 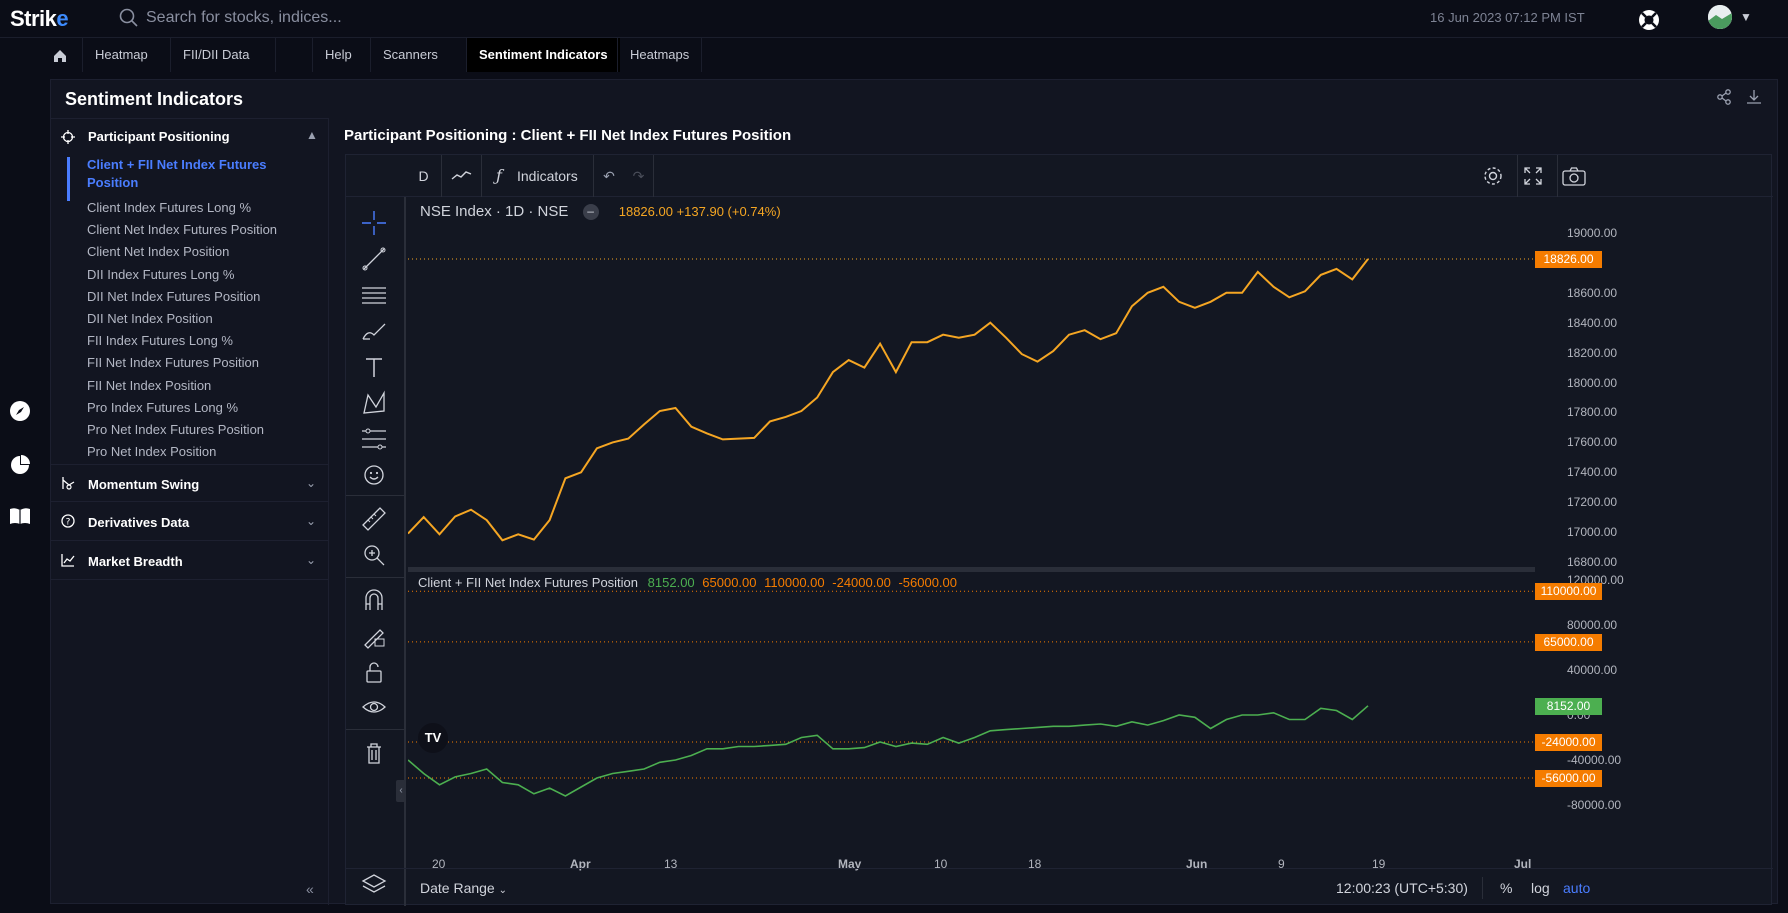 What do you see at coordinates (494, 211) in the screenshot?
I see `symbol-label: NSE Index · 1D · NSE` at bounding box center [494, 211].